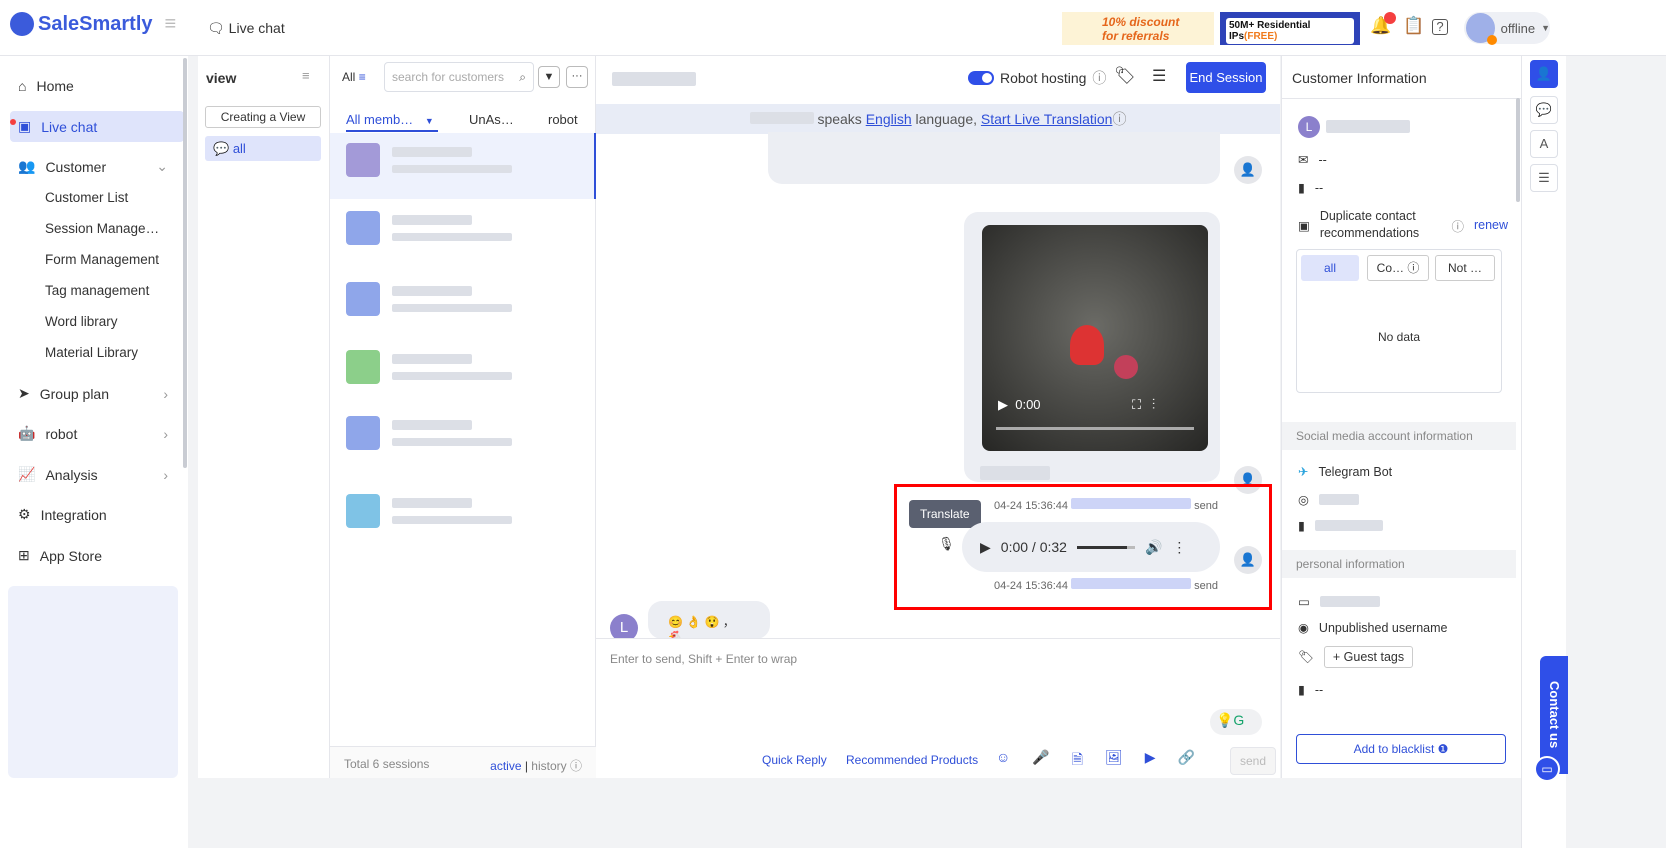 The height and width of the screenshot is (848, 1666). I want to click on quick-reply-button: Quick Reply, so click(794, 760).